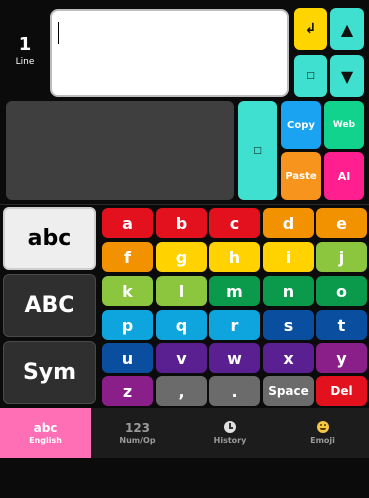 The width and height of the screenshot is (369, 498). What do you see at coordinates (322, 440) in the screenshot?
I see `tab-emoji-label: Emoji` at bounding box center [322, 440].